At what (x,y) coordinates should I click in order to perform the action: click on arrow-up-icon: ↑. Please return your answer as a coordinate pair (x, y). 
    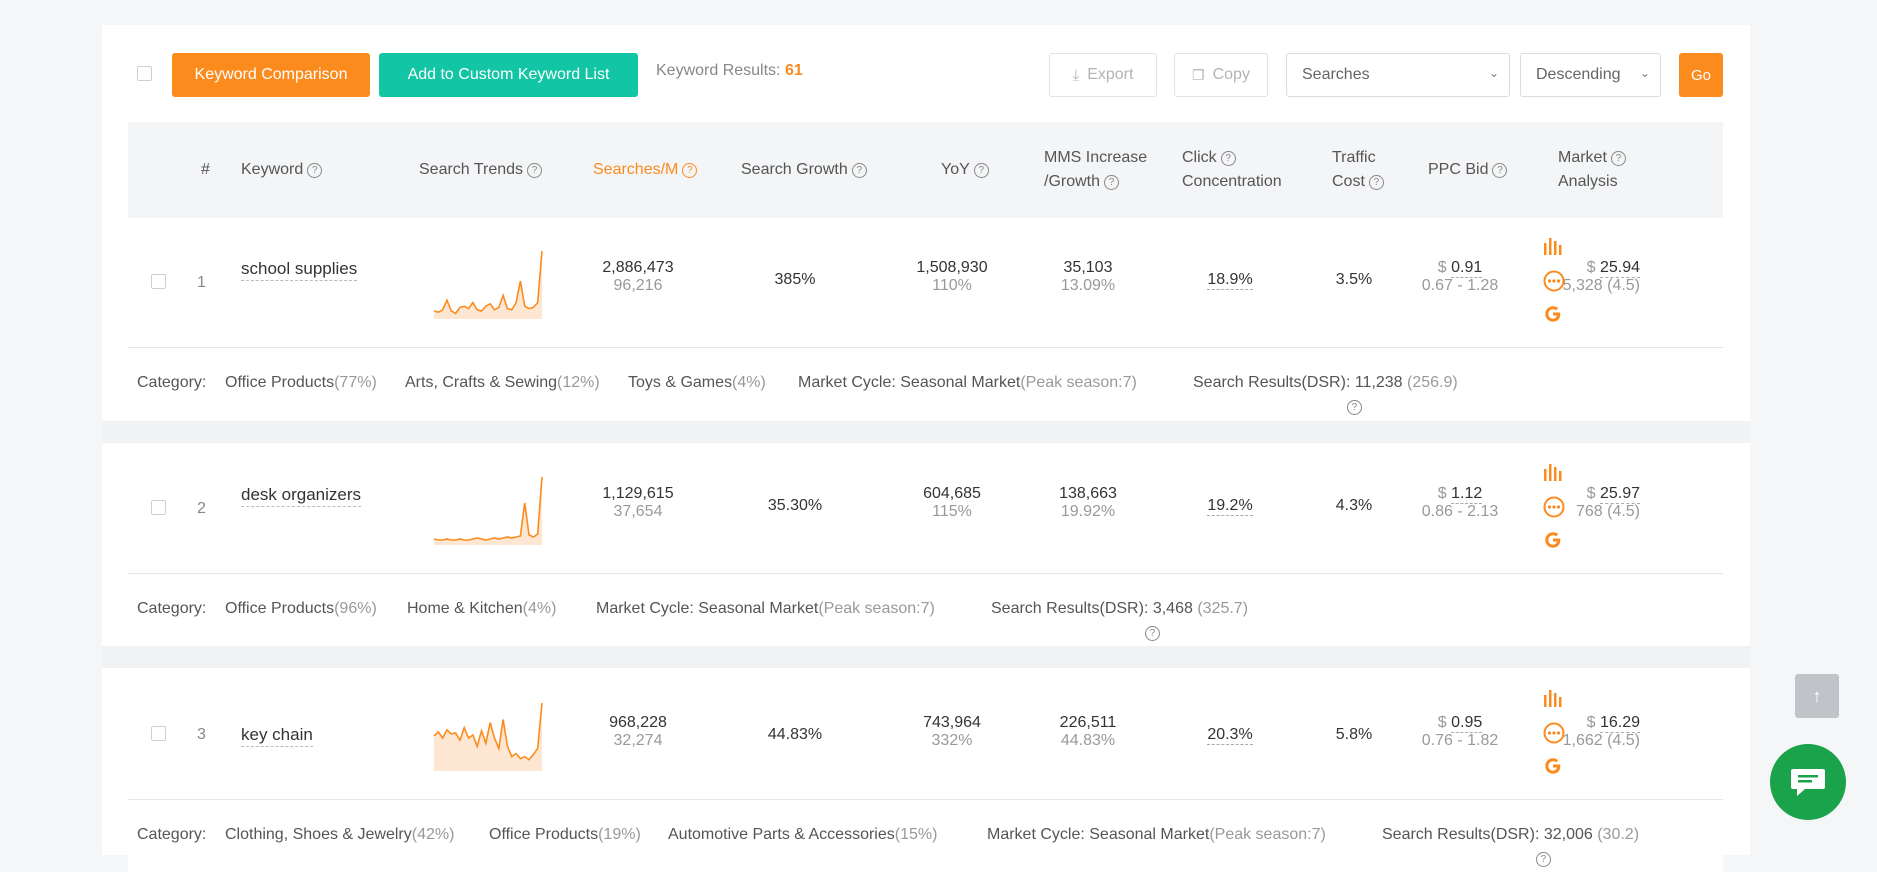
    Looking at the image, I should click on (1817, 695).